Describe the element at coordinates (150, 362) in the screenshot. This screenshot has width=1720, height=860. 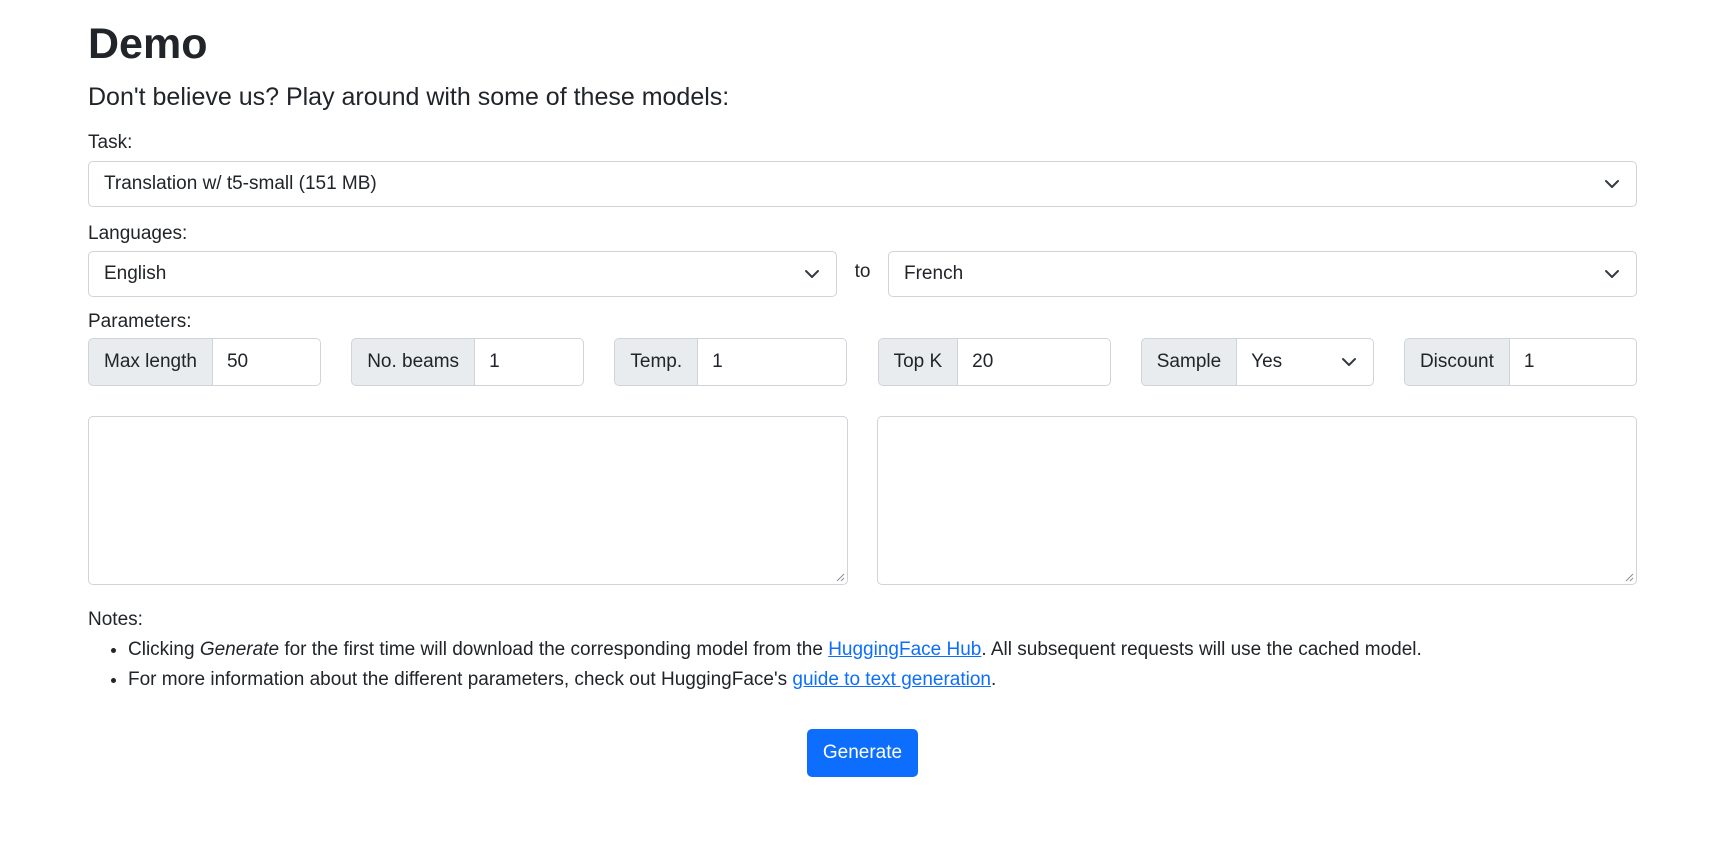
I see `param-max-length-label: Max length` at that location.